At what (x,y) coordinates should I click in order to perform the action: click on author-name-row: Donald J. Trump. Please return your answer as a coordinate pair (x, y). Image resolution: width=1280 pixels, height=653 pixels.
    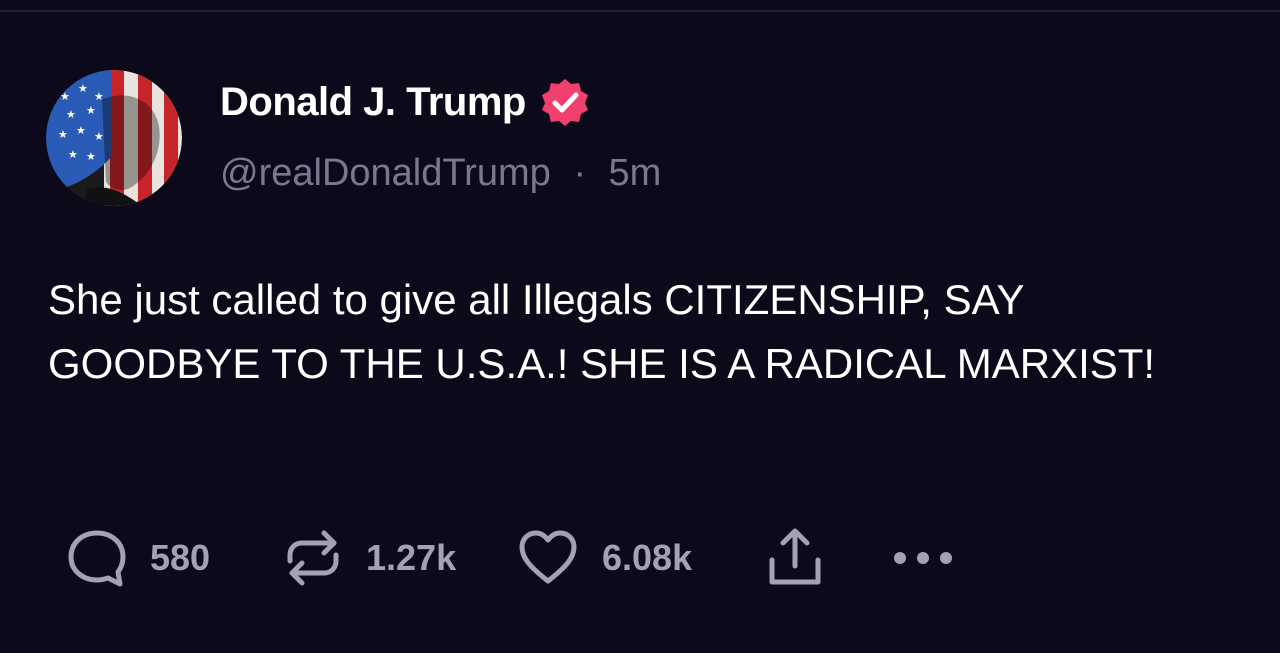
    Looking at the image, I should click on (405, 102).